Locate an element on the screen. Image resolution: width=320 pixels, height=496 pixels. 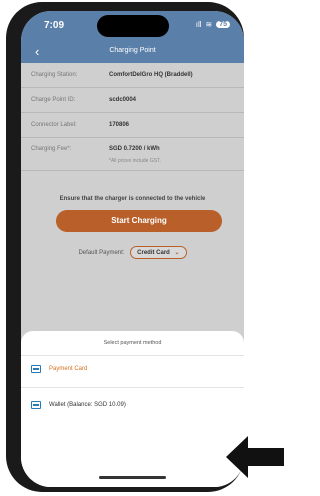
status-bar: 7:09 ıll ≋ 75 is located at coordinates (132, 26).